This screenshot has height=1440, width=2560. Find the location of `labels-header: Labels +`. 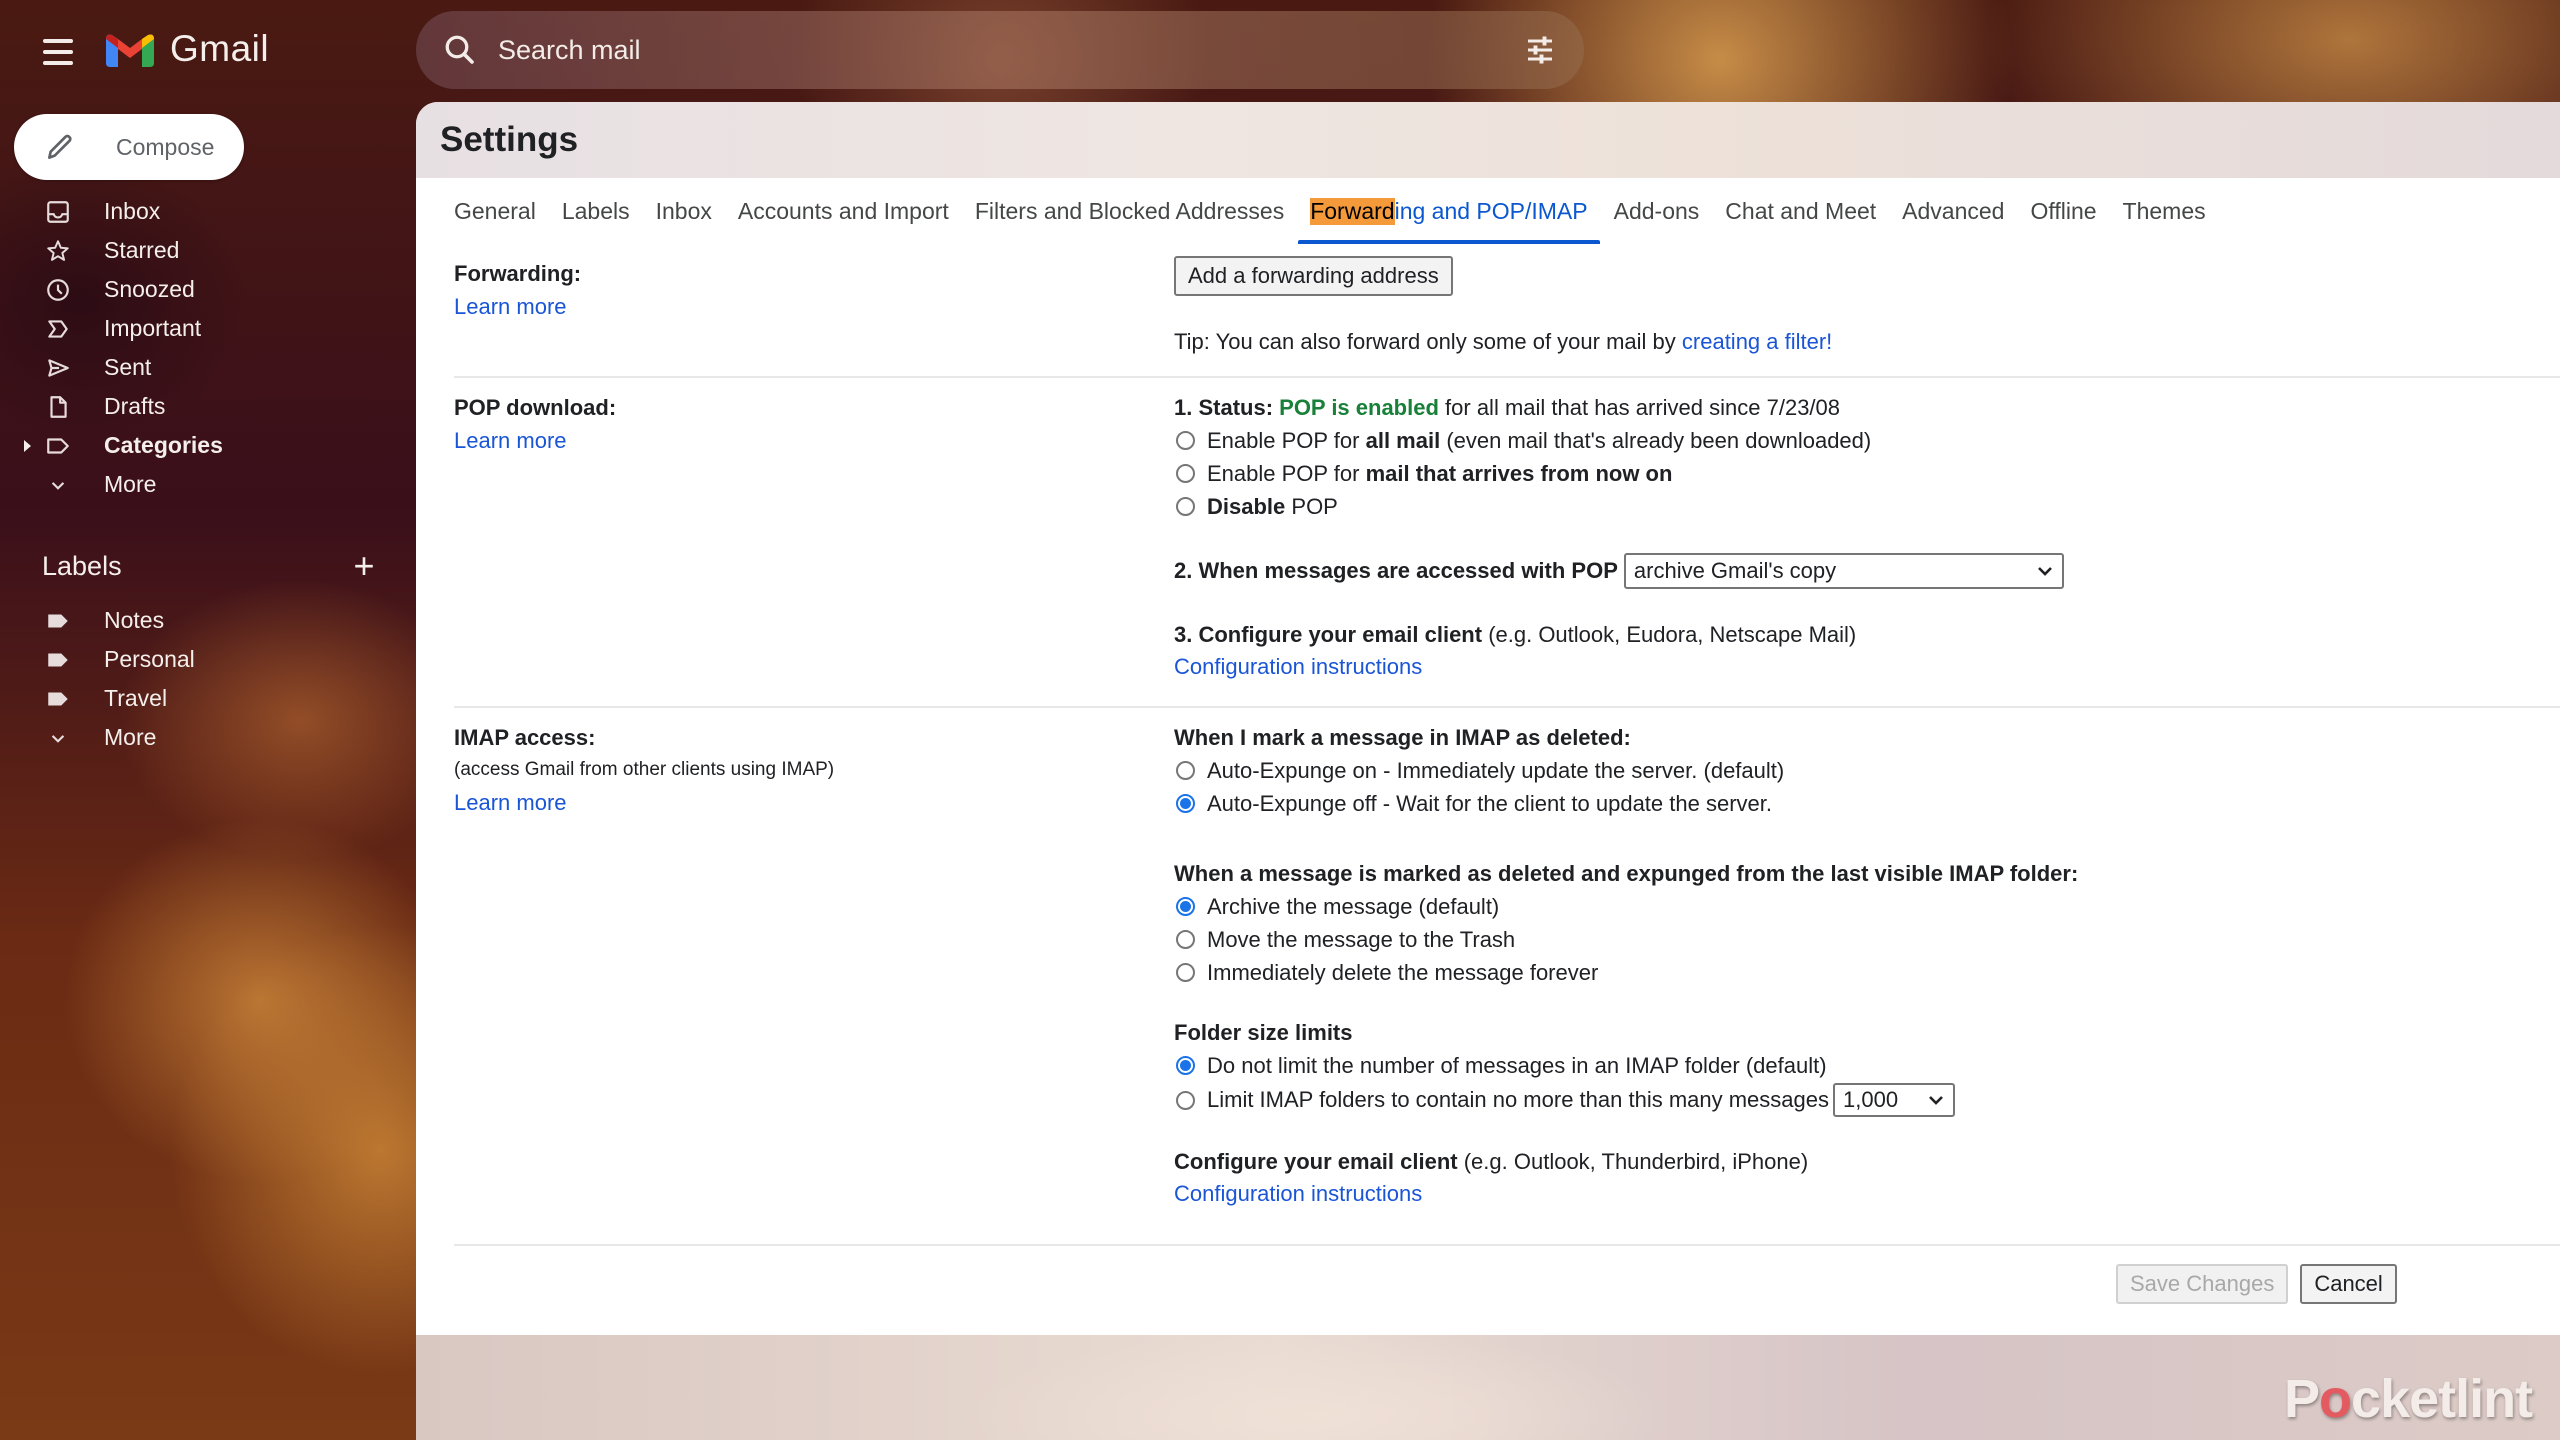

labels-header: Labels + is located at coordinates (212, 566).